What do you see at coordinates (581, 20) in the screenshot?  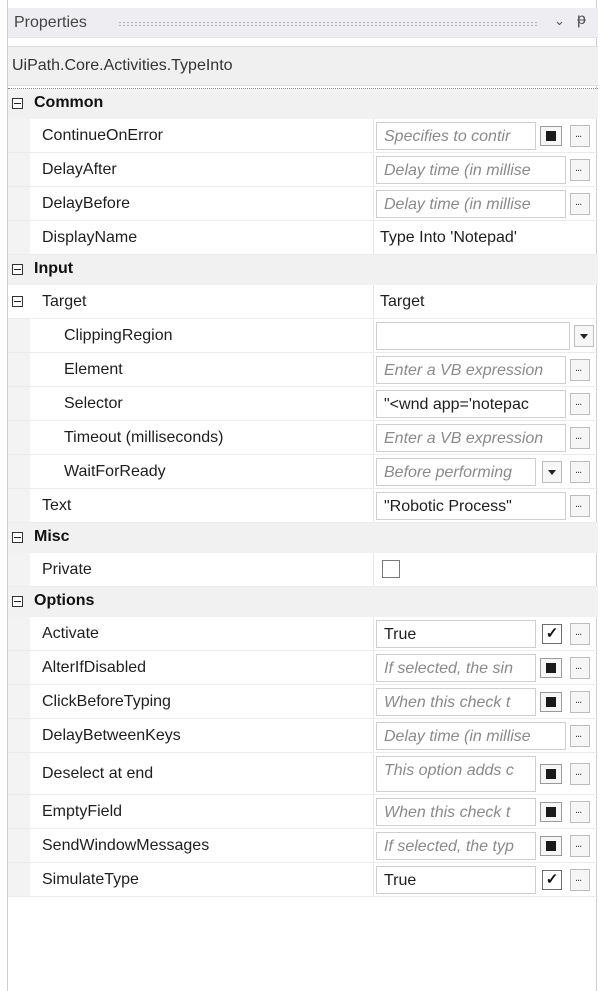 I see `pin-icon: ᵽ` at bounding box center [581, 20].